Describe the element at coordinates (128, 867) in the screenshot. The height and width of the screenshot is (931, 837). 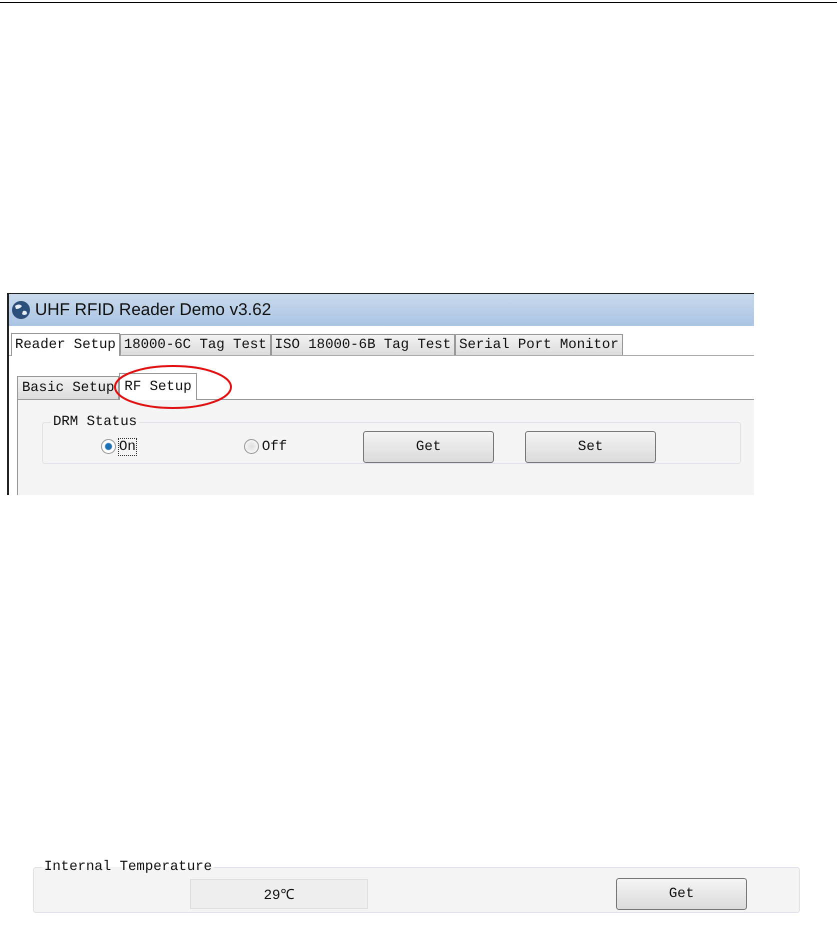
I see `group-label: Internal Temperature` at that location.